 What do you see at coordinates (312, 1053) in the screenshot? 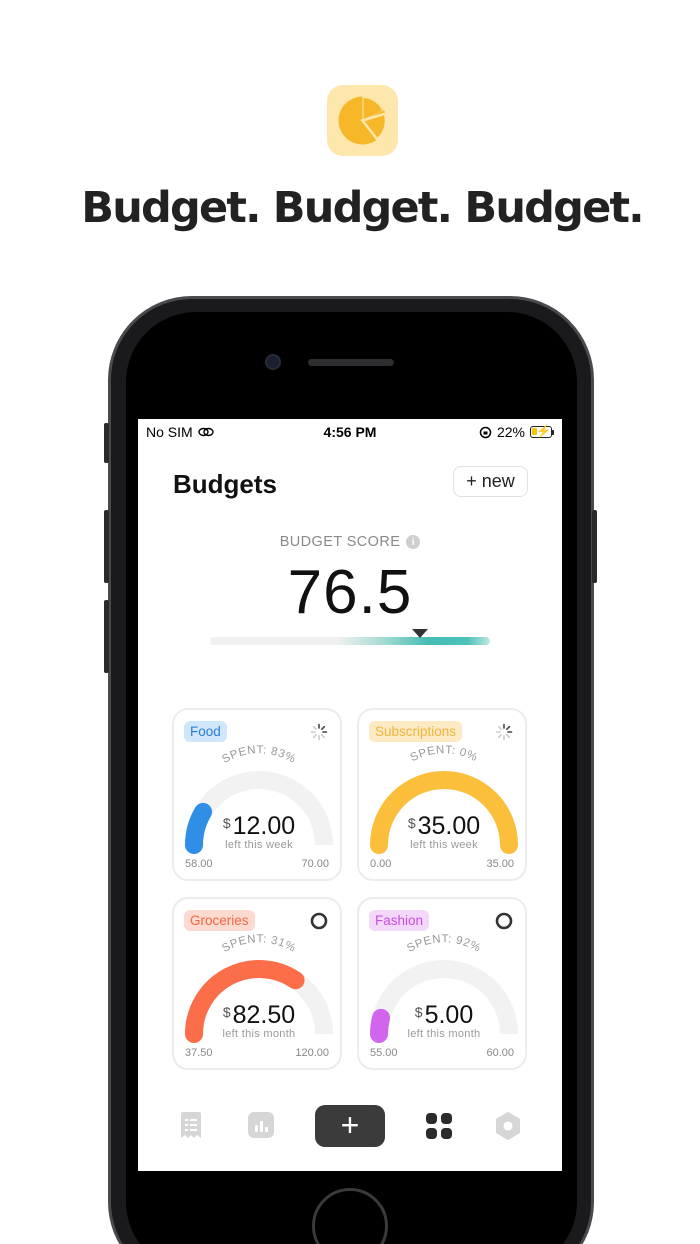
I see `range-max: 120.00` at bounding box center [312, 1053].